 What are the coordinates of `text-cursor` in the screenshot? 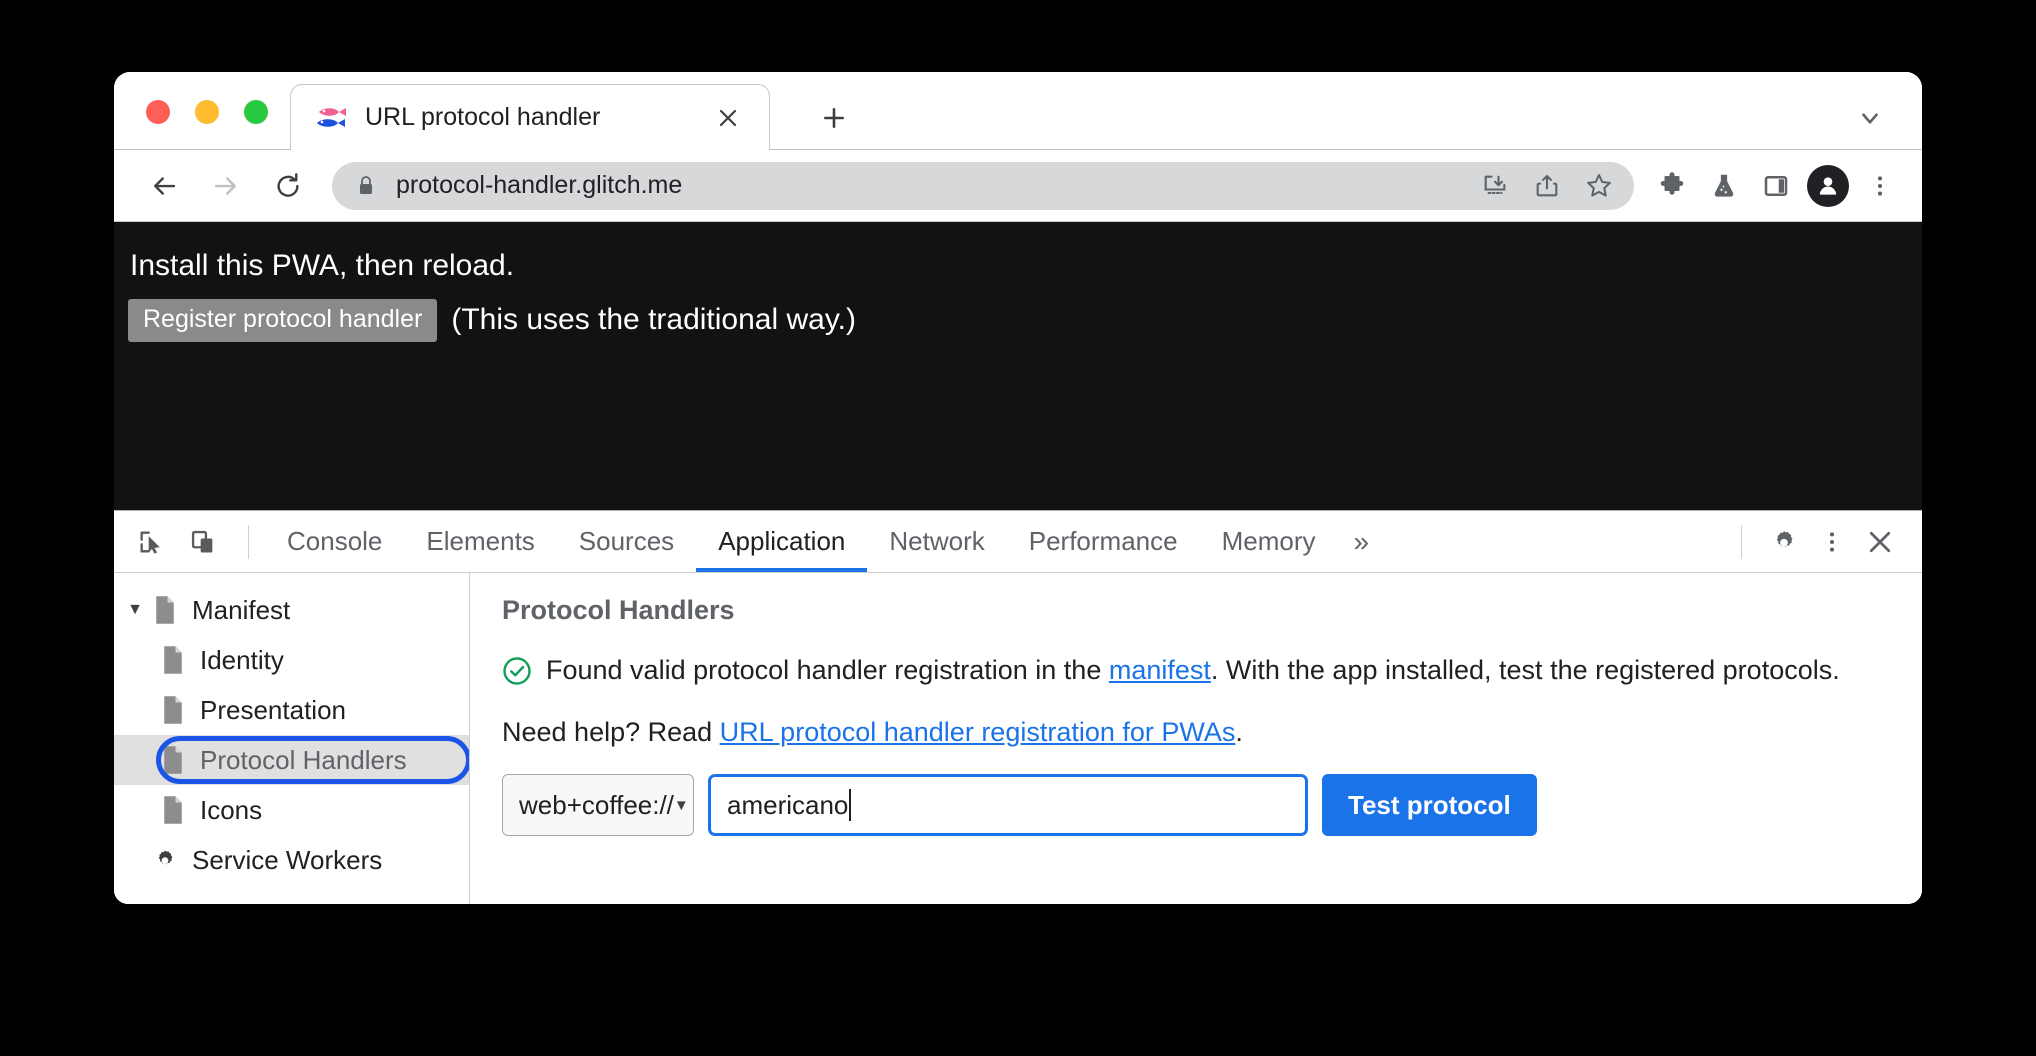 It's located at (850, 805).